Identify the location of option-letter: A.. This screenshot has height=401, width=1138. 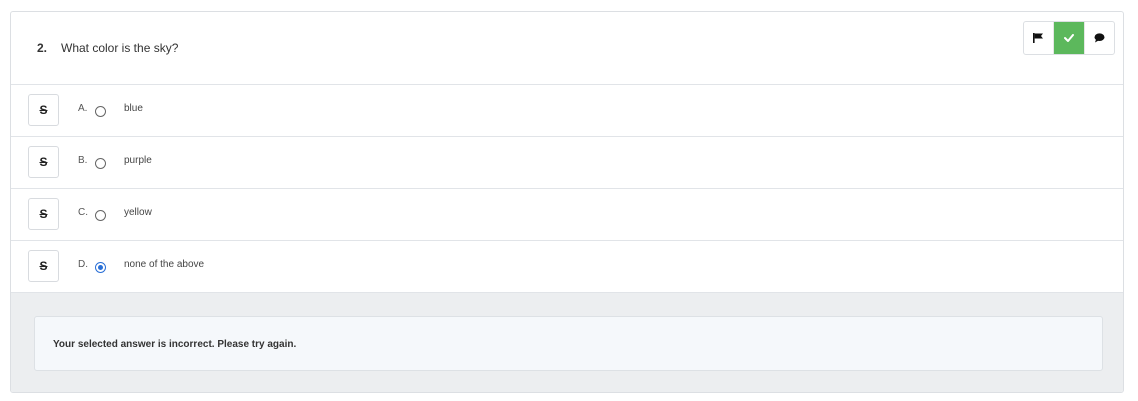
(83, 108).